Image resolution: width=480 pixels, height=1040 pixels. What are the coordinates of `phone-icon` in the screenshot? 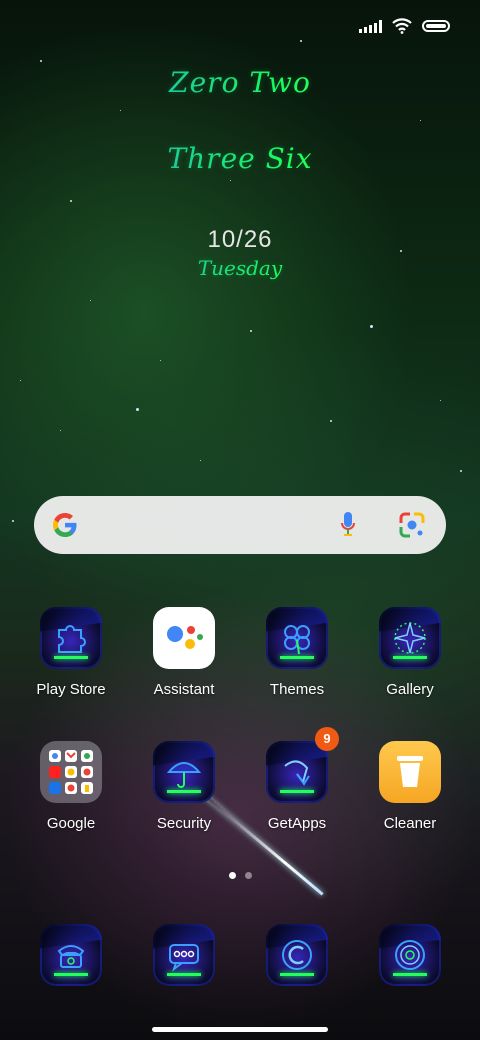 It's located at (71, 955).